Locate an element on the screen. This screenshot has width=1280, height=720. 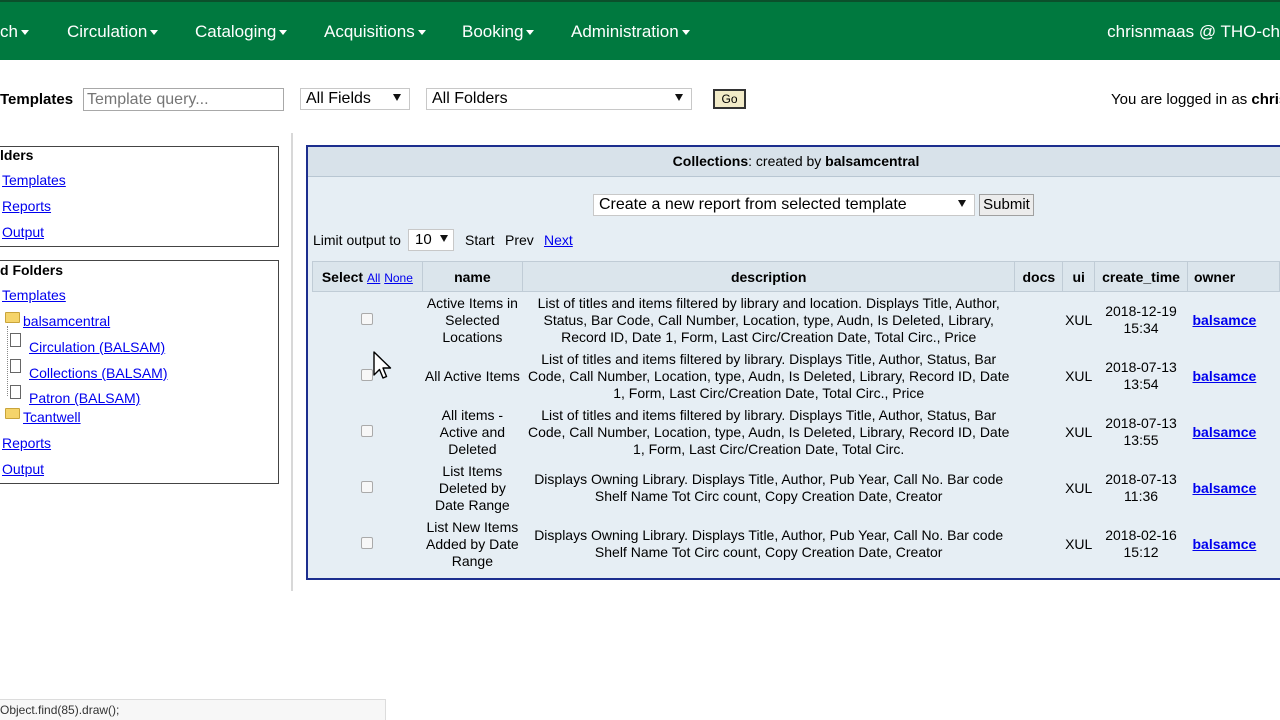
nav-acquisitions: Acquisitions is located at coordinates (375, 32).